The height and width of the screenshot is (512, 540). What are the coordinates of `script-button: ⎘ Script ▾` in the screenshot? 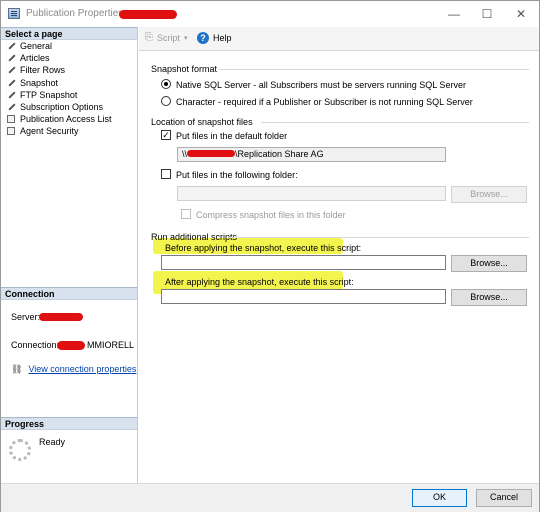 It's located at (166, 37).